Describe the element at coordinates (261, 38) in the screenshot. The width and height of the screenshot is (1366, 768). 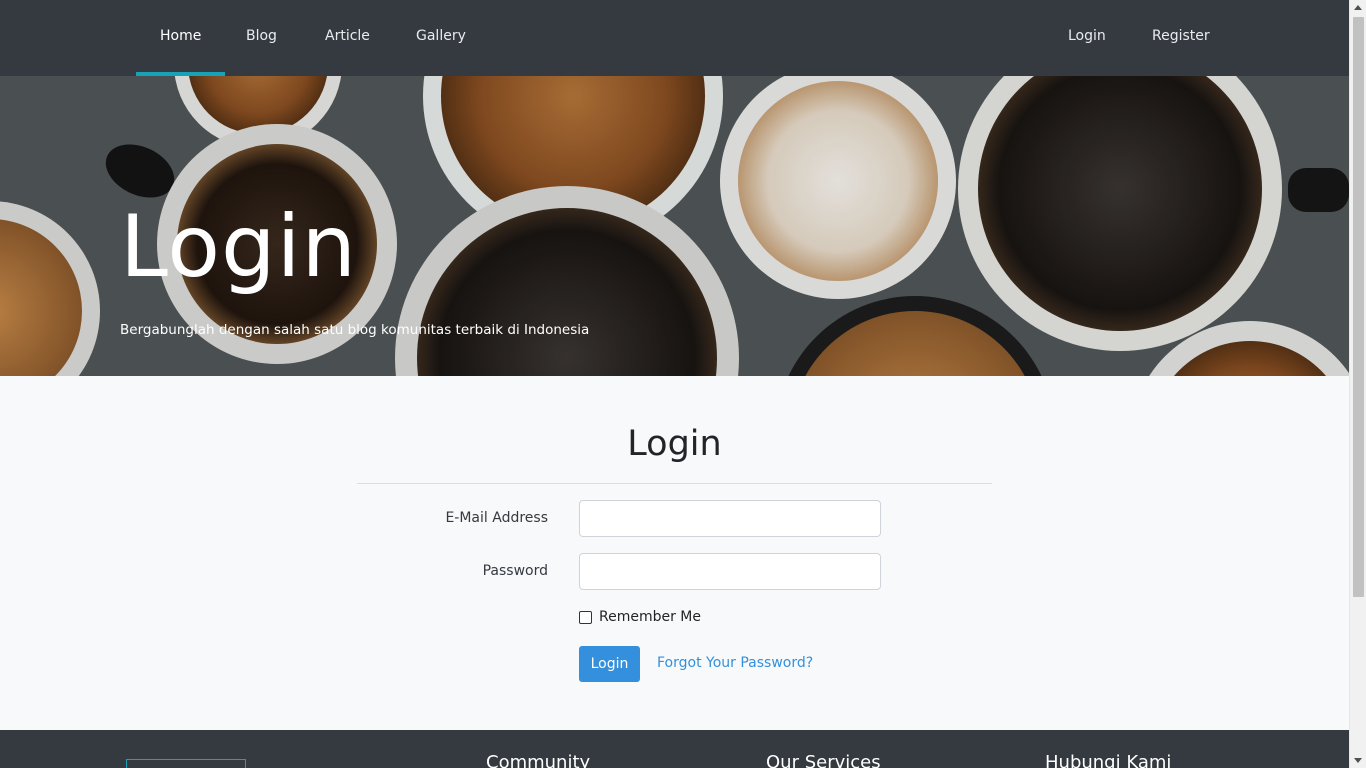
I see `nav-item-blog: Blog` at that location.